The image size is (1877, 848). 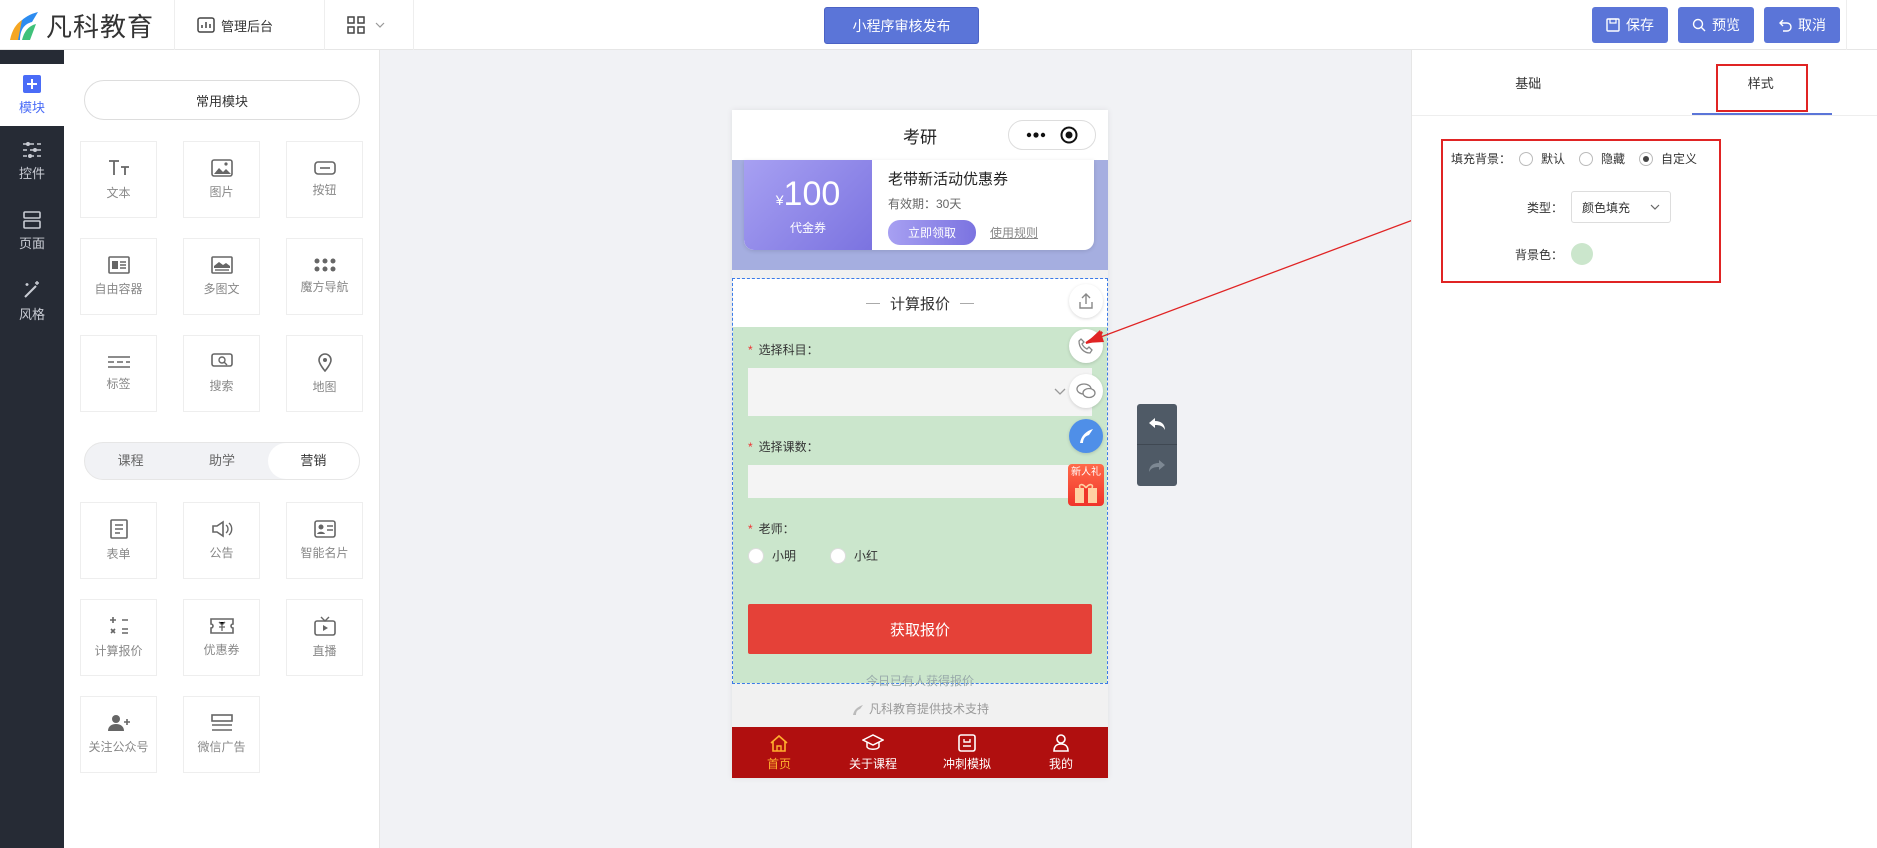 I want to click on logo: 凡科教育, so click(x=81, y=25).